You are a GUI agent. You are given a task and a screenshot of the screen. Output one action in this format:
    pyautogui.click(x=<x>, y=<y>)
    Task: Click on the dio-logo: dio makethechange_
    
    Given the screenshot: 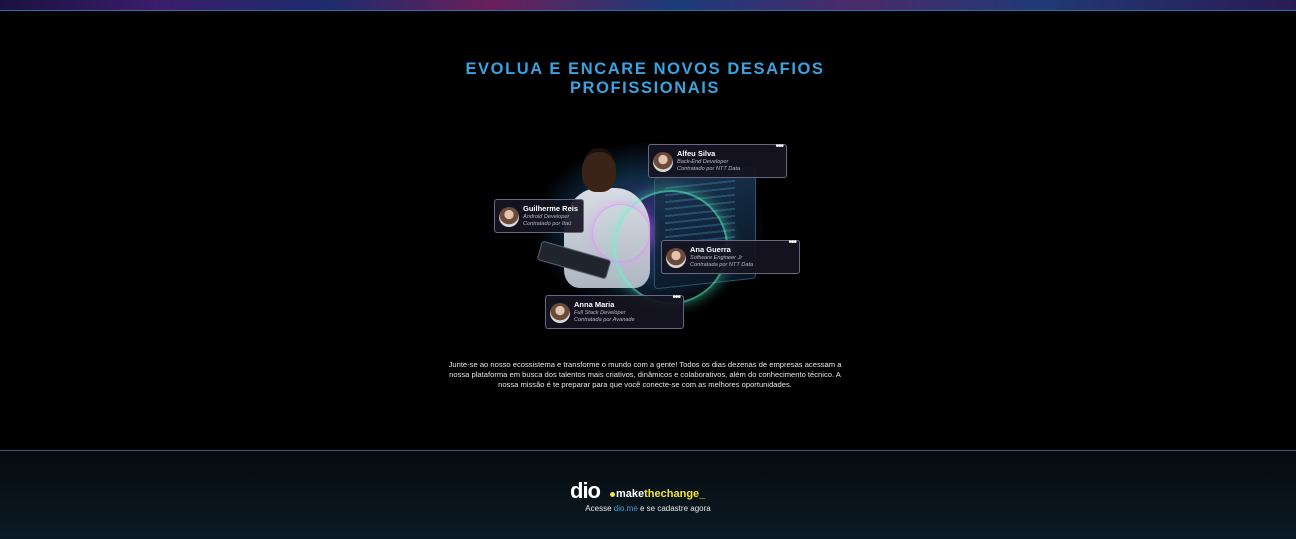 What is the action you would take?
    pyautogui.click(x=645, y=491)
    